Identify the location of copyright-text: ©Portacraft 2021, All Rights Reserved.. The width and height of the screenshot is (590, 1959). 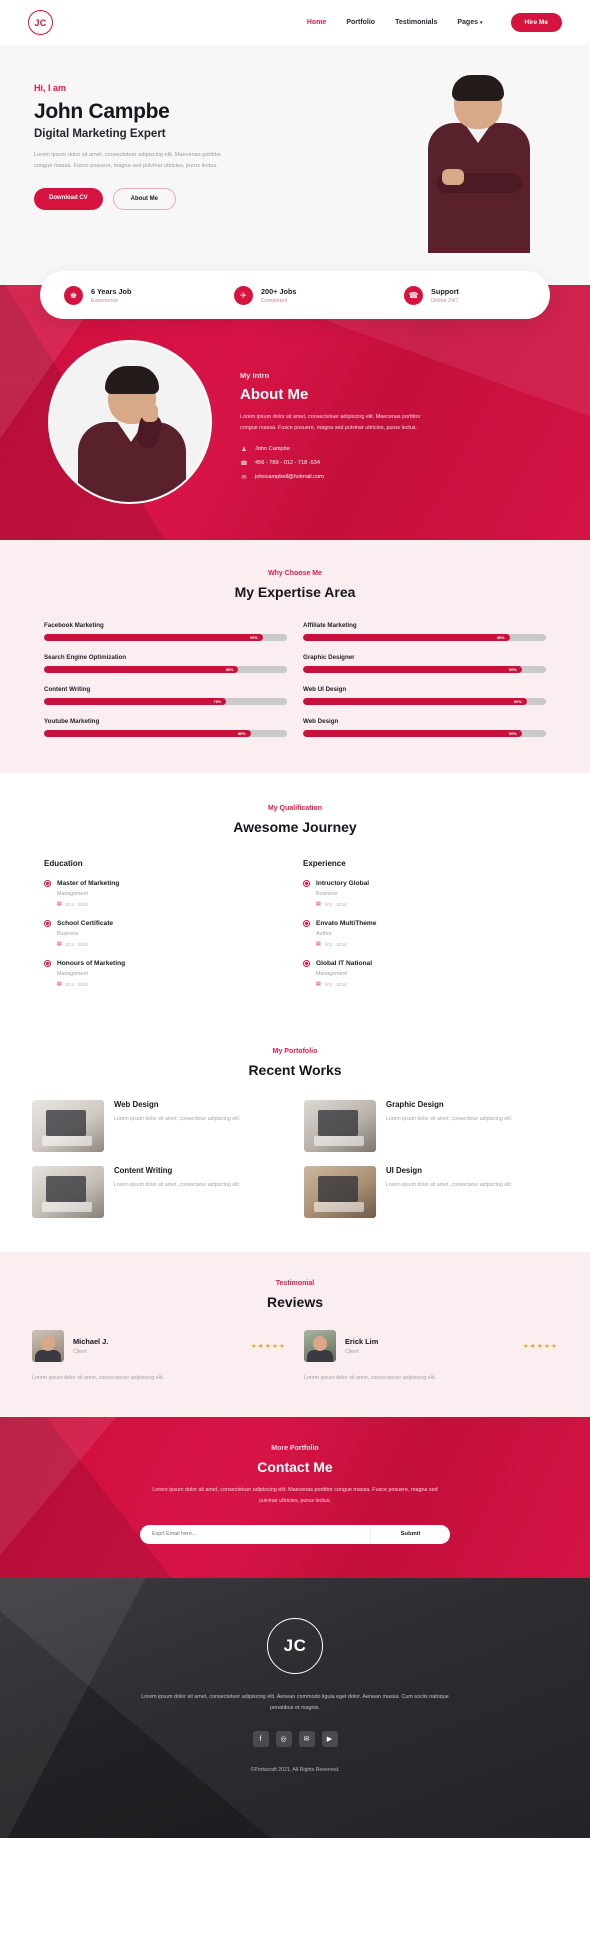
(295, 1770).